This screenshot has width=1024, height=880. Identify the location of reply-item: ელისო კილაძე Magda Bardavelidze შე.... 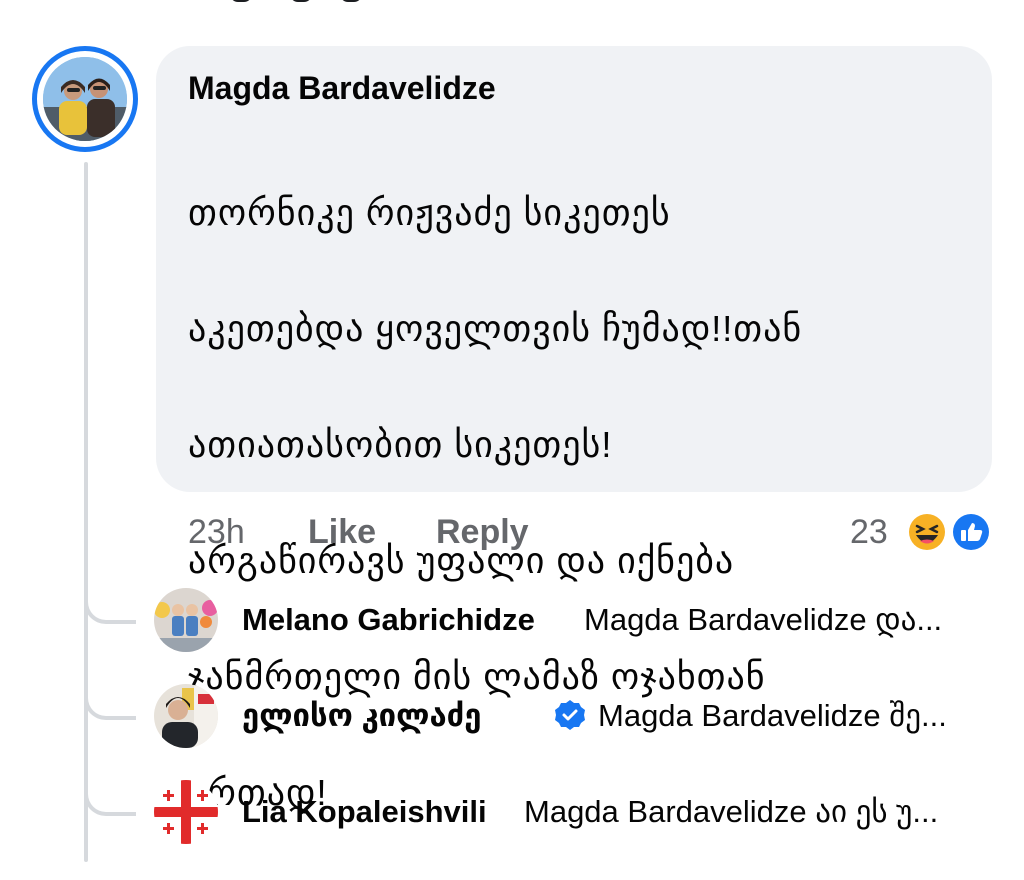
(584, 717).